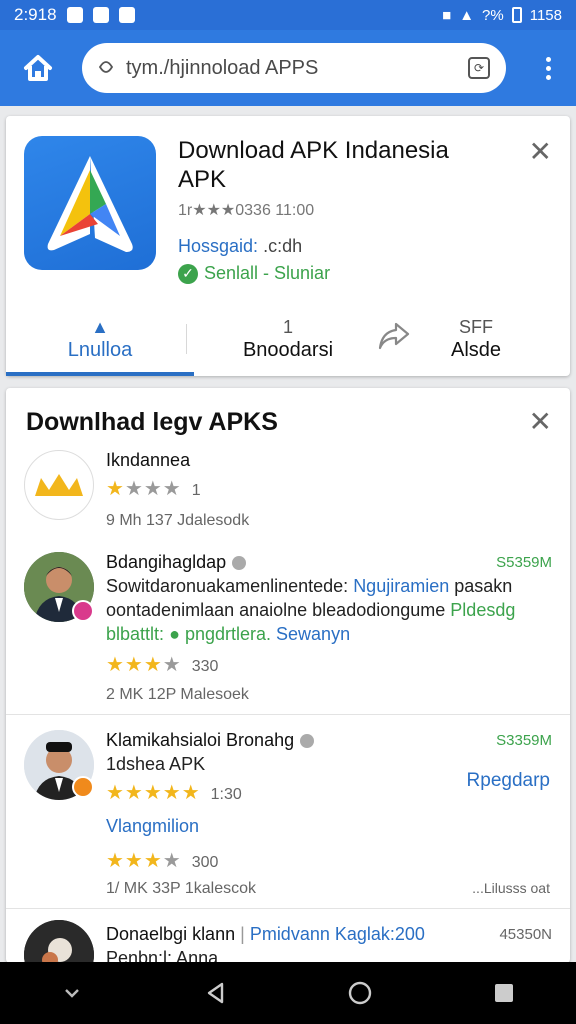  I want to click on tab-number-icon: 1, so click(287, 327).